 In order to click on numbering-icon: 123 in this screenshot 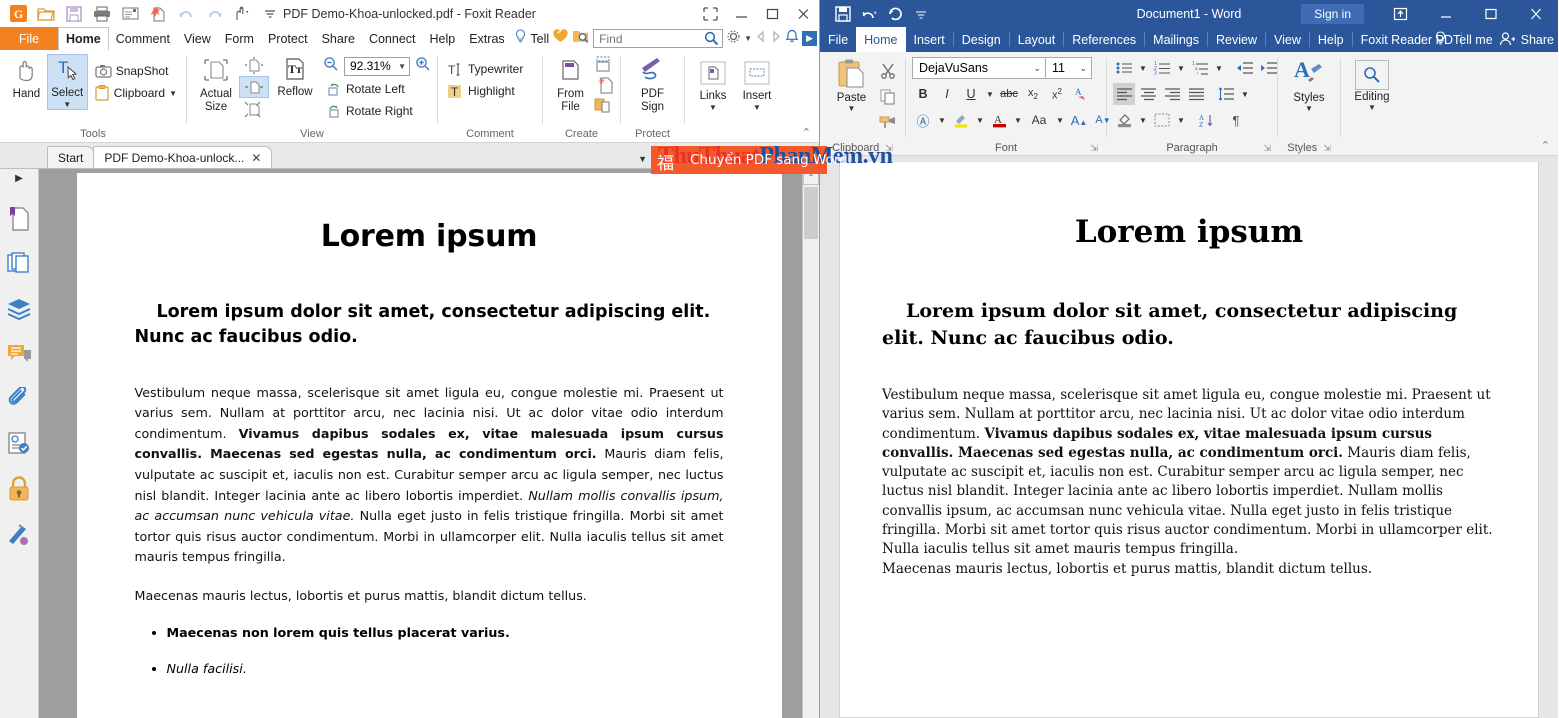, I will do `click(1162, 68)`.